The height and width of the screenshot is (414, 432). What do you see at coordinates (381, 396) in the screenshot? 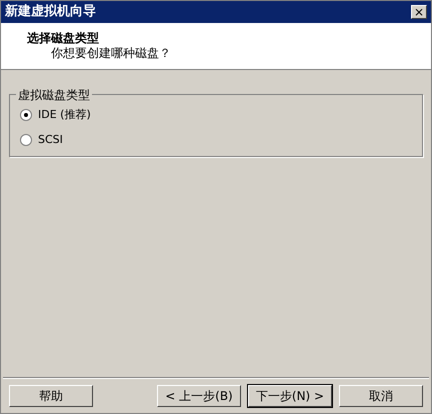
I see `wizard-button: 取消` at bounding box center [381, 396].